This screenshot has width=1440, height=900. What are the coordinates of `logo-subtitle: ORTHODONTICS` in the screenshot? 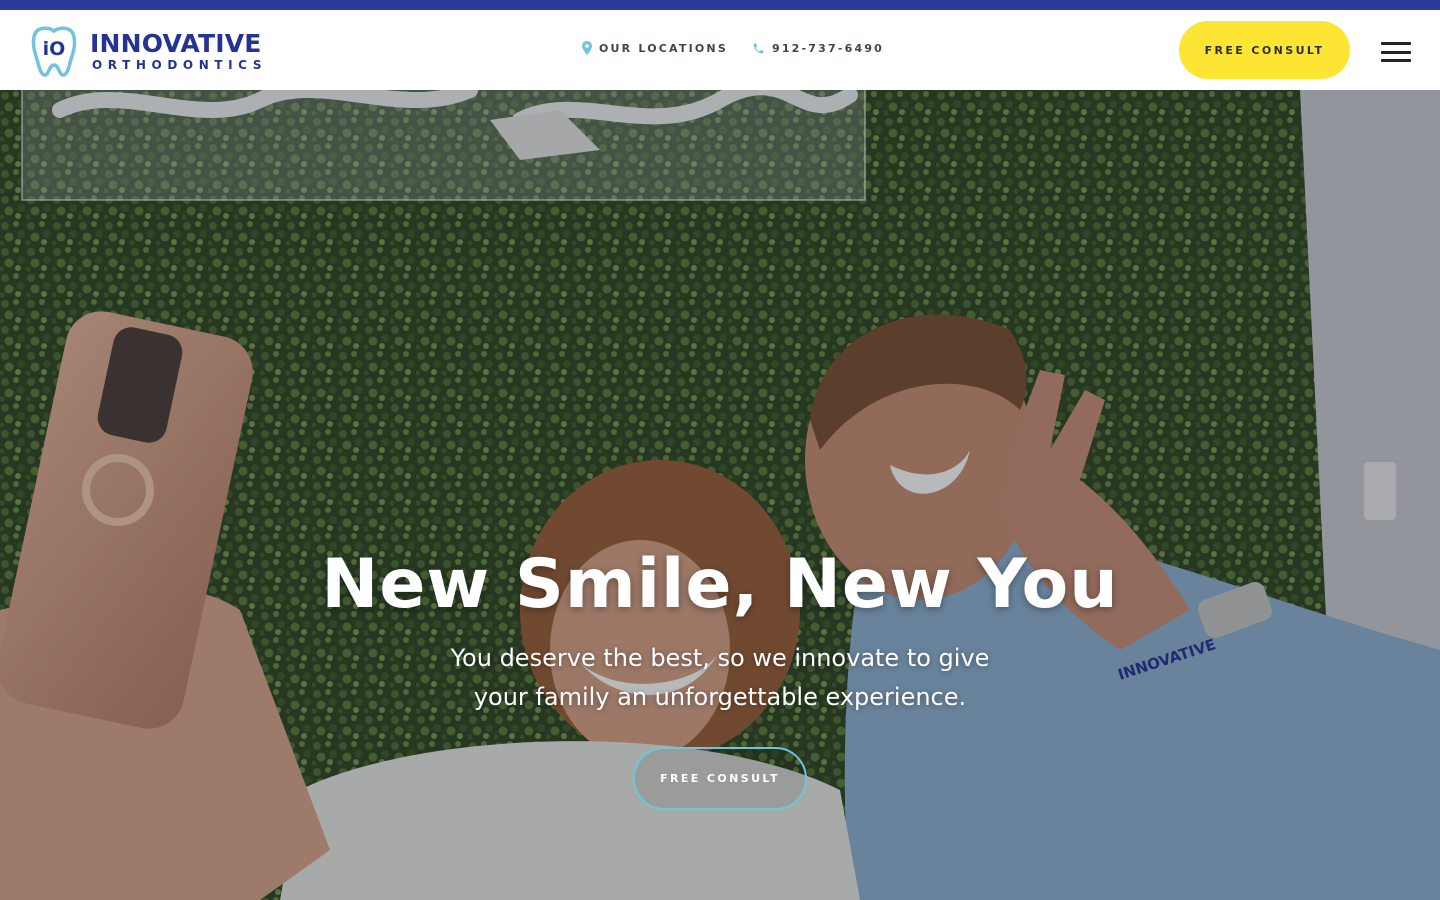 It's located at (180, 64).